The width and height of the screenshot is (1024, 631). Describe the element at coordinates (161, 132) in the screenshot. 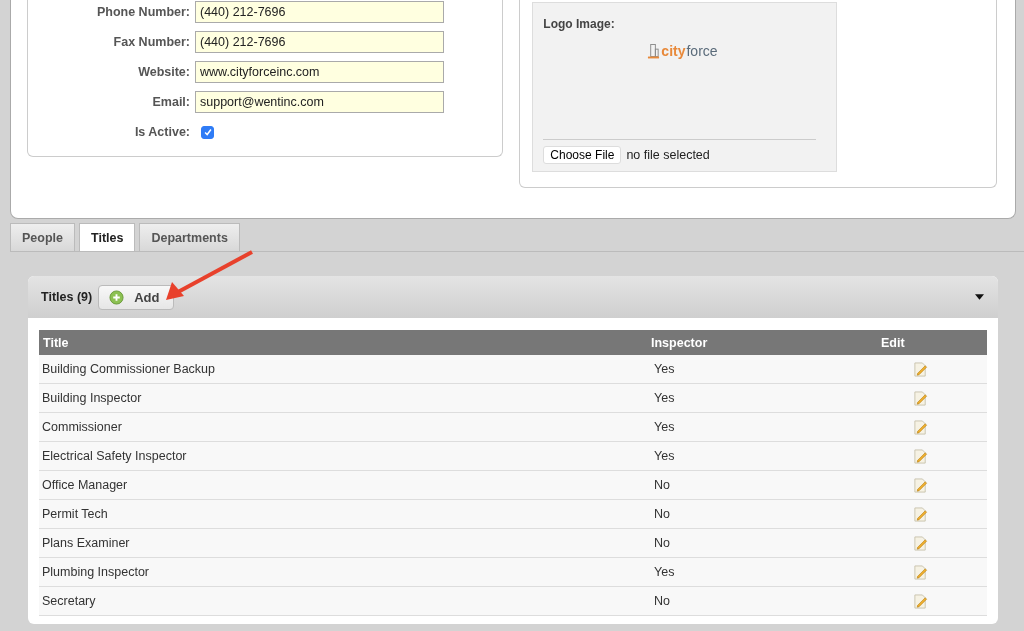

I see `field-label: Is Active:` at that location.